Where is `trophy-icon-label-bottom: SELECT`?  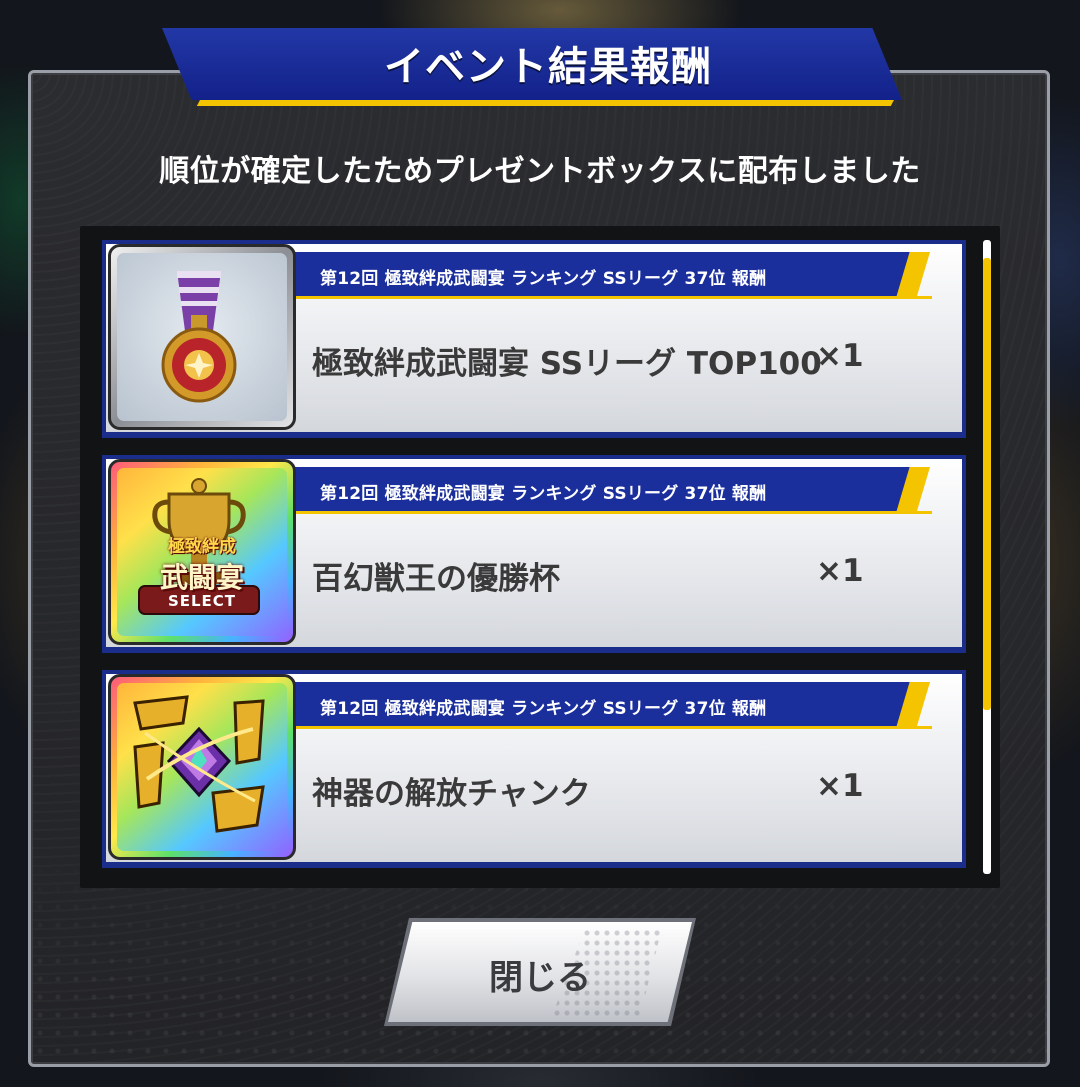
trophy-icon-label-bottom: SELECT is located at coordinates (202, 601).